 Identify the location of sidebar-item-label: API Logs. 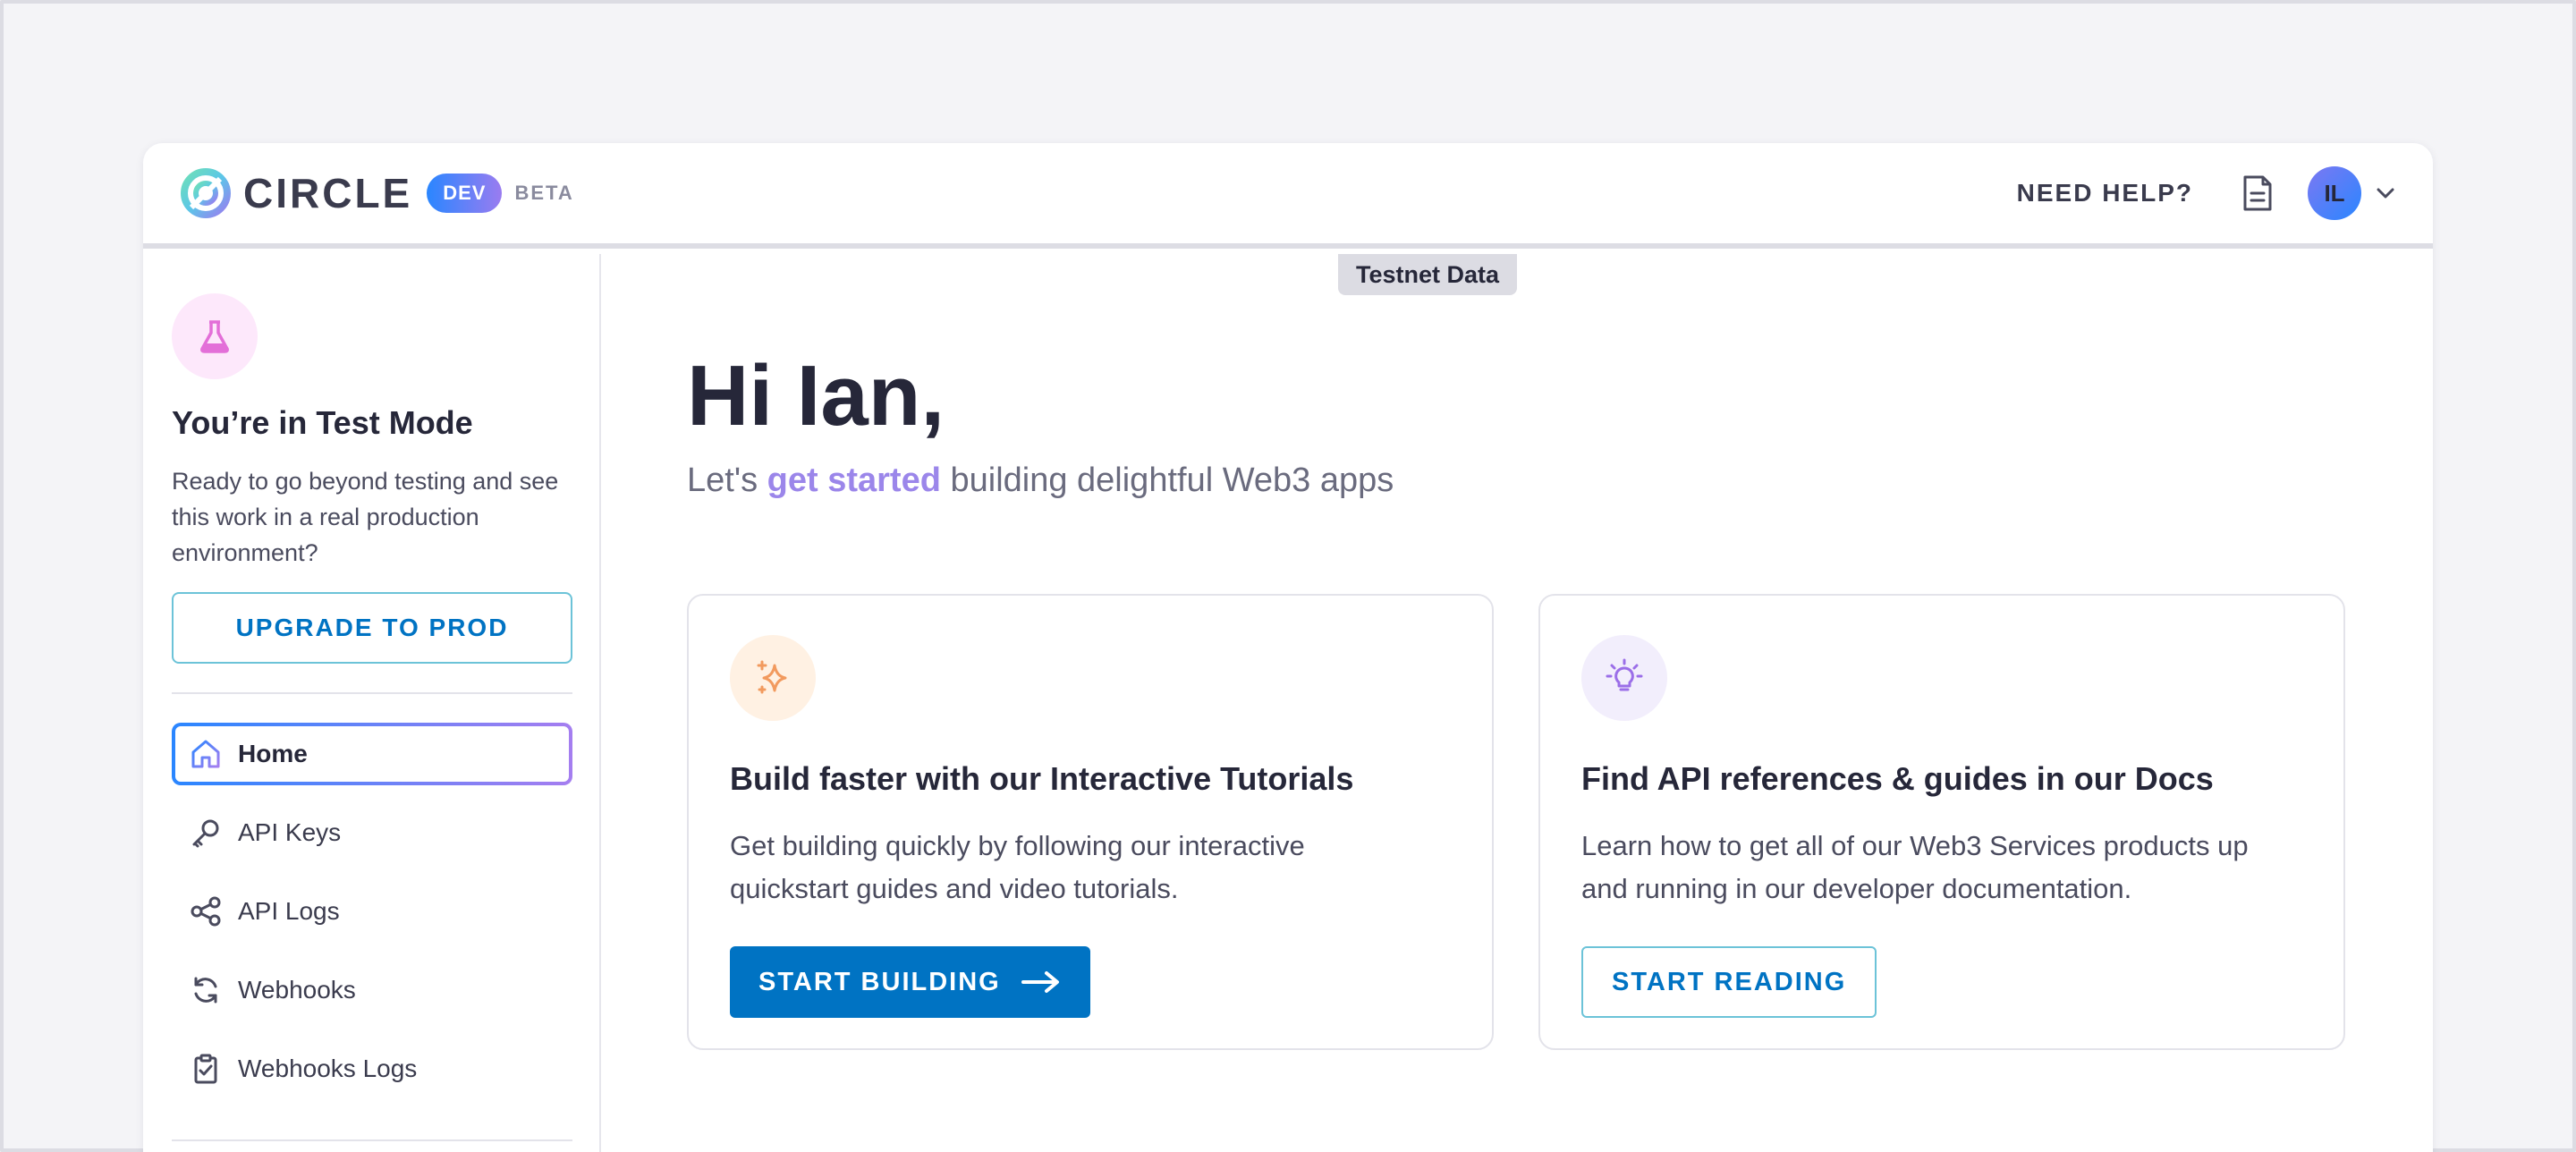
(289, 911).